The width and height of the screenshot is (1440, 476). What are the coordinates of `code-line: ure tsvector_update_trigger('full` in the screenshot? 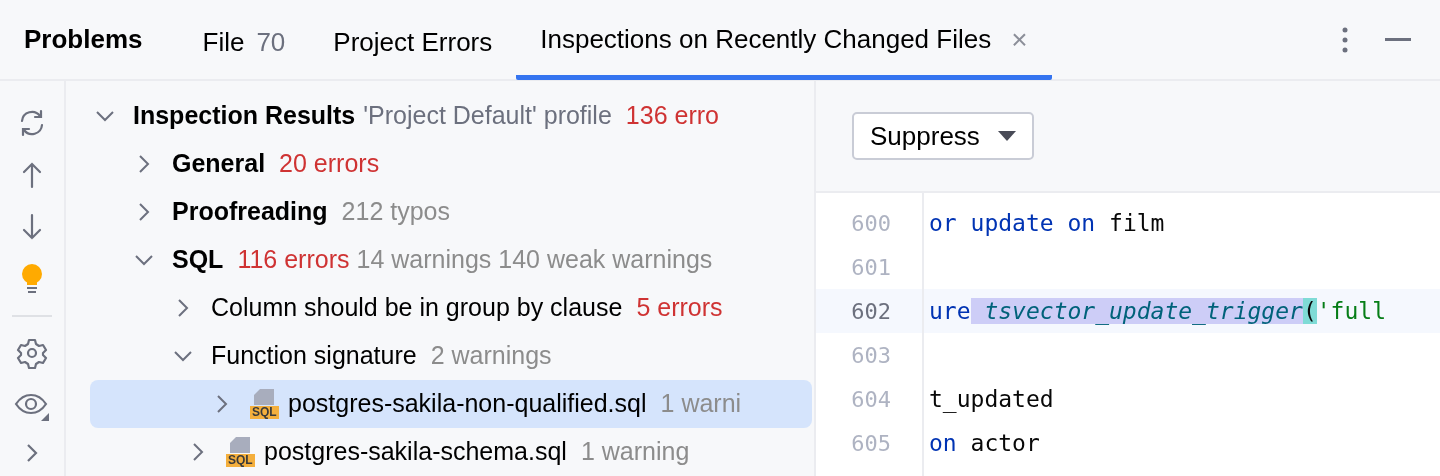 It's located at (1157, 311).